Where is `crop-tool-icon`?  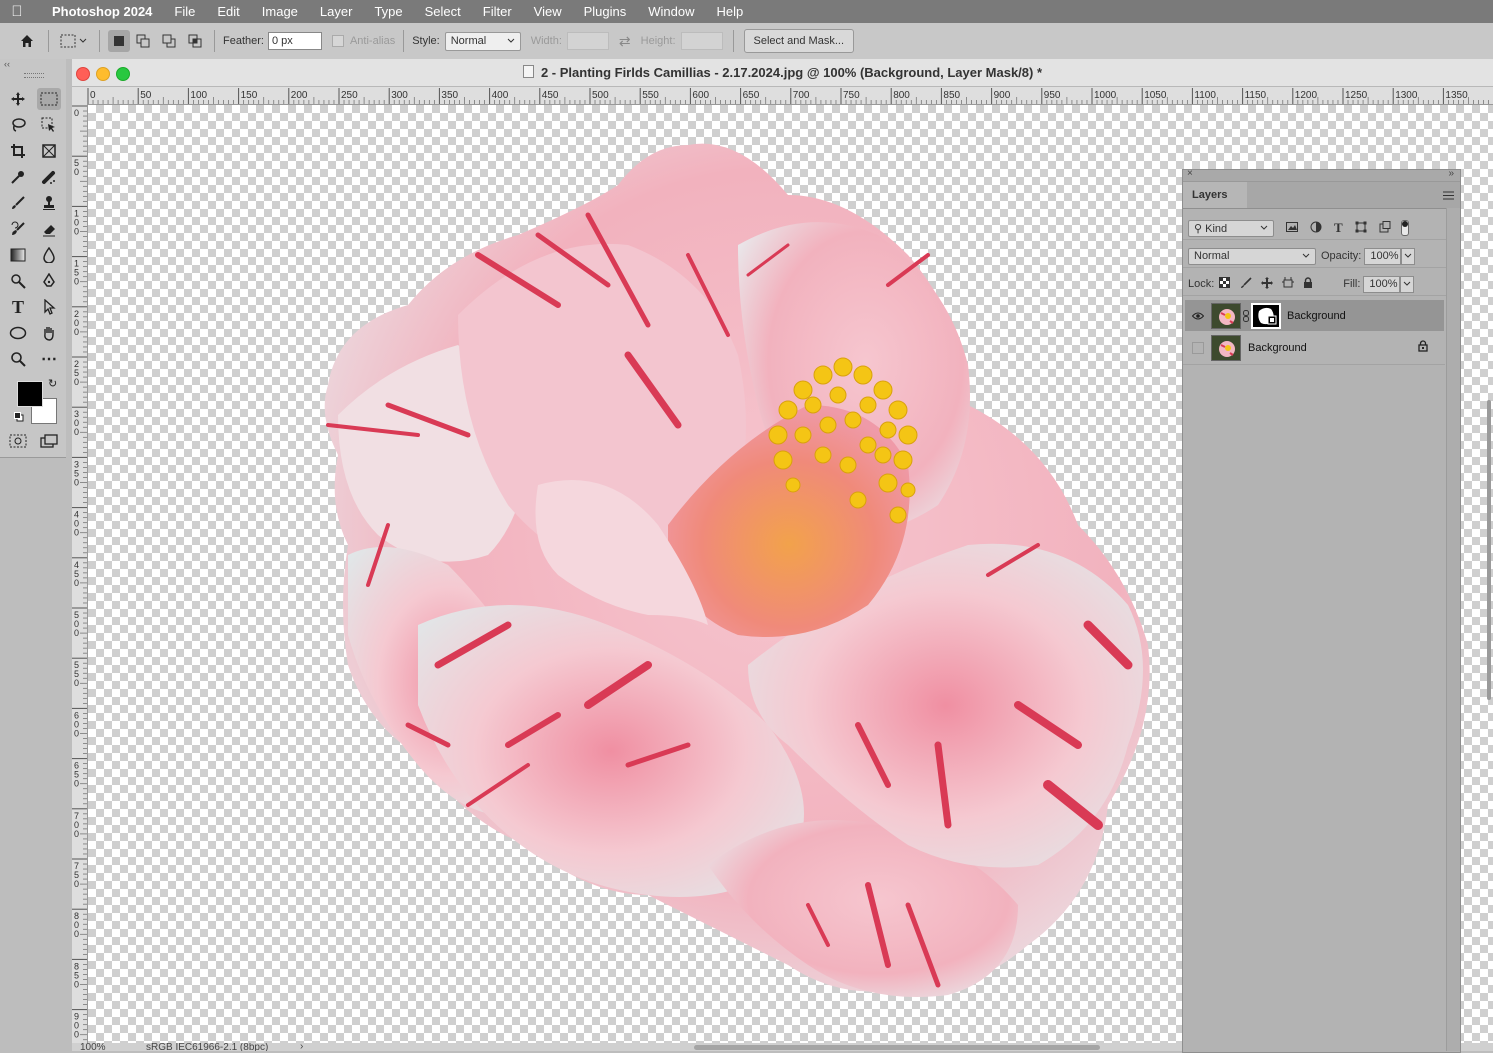 crop-tool-icon is located at coordinates (18, 151).